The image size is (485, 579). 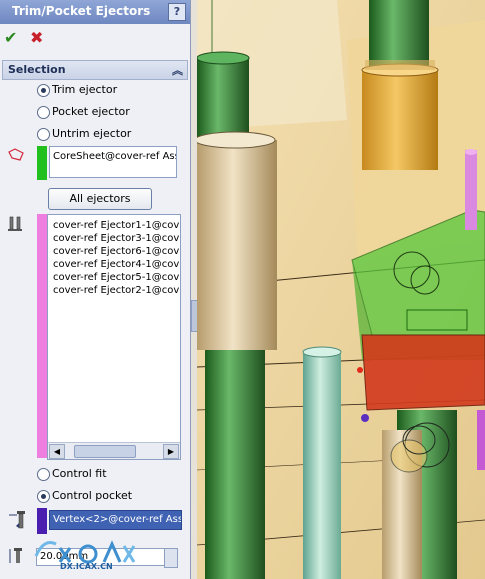 What do you see at coordinates (42, 163) in the screenshot?
I see `face-color-swatch` at bounding box center [42, 163].